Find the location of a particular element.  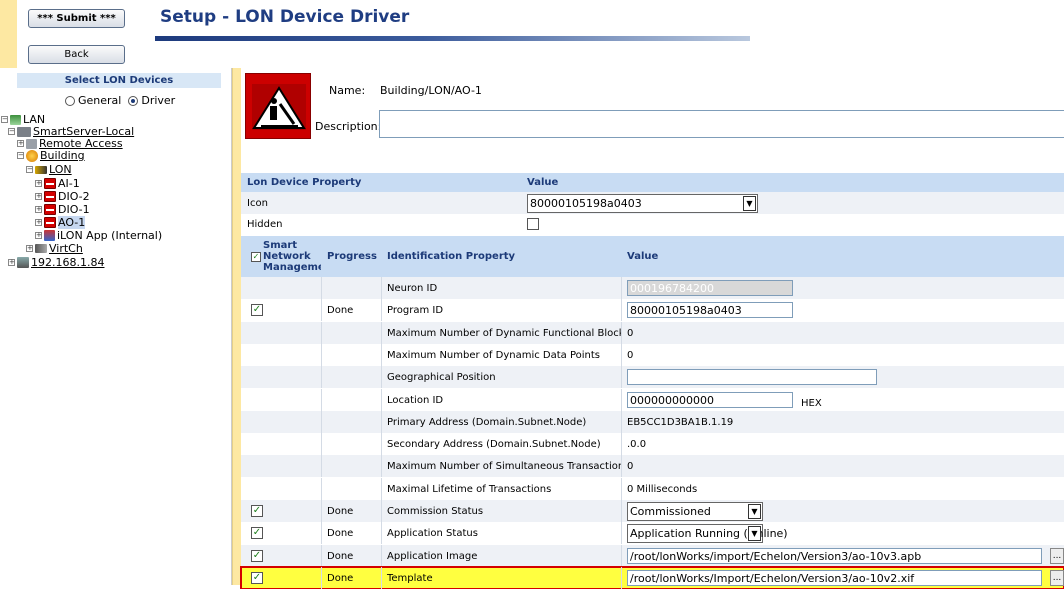

building-network-icon is located at coordinates (32, 155).